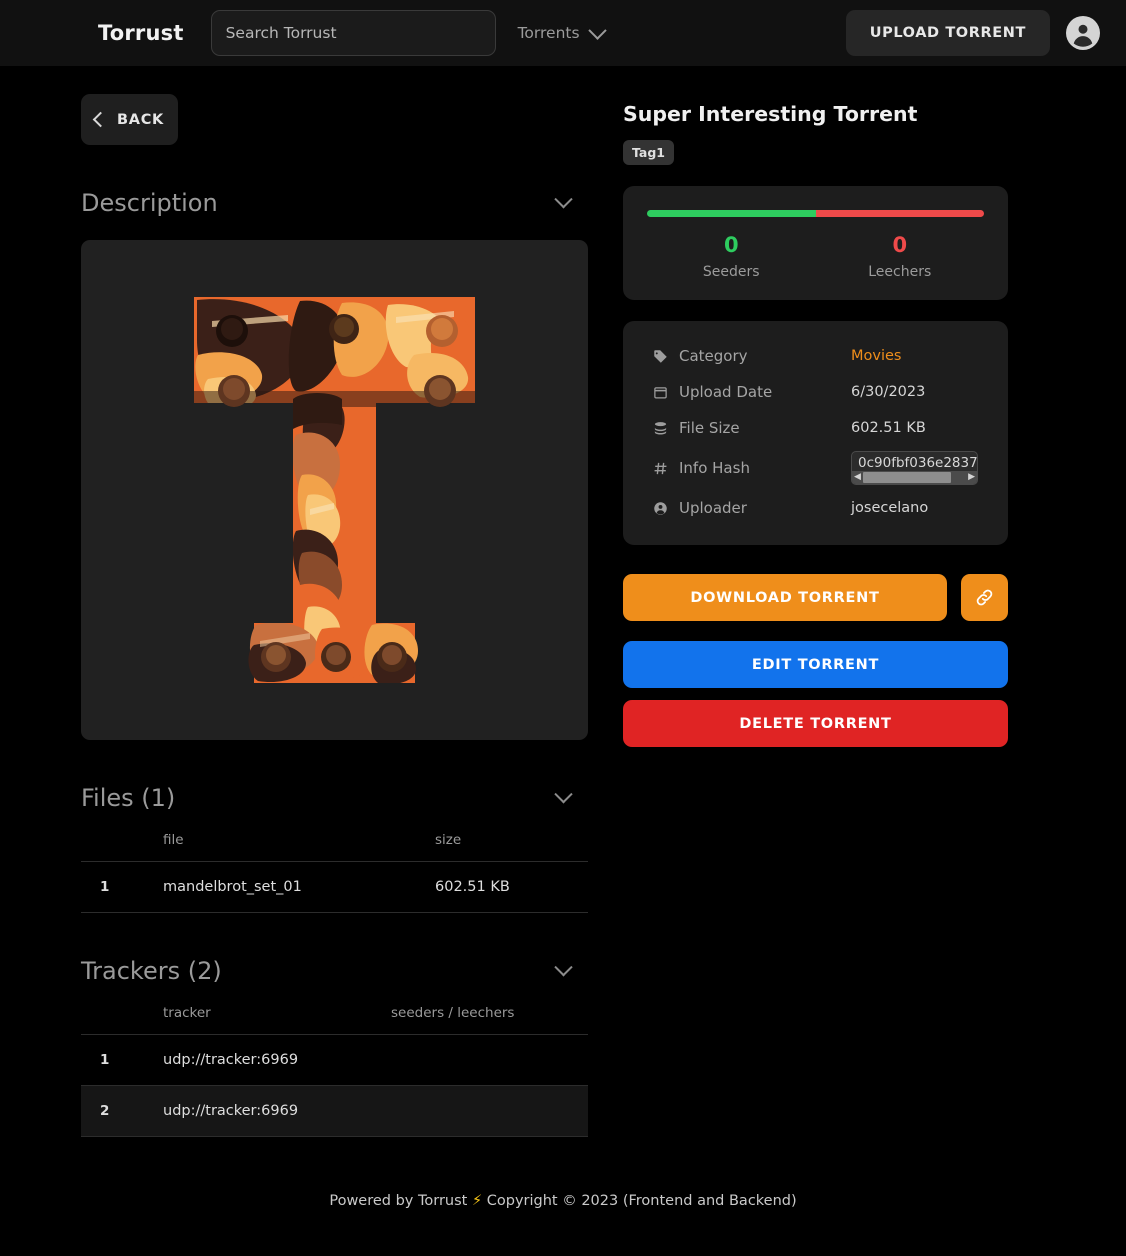 This screenshot has width=1126, height=1256. What do you see at coordinates (299, 887) in the screenshot?
I see `file-row-name: mandelbrot_set_01` at bounding box center [299, 887].